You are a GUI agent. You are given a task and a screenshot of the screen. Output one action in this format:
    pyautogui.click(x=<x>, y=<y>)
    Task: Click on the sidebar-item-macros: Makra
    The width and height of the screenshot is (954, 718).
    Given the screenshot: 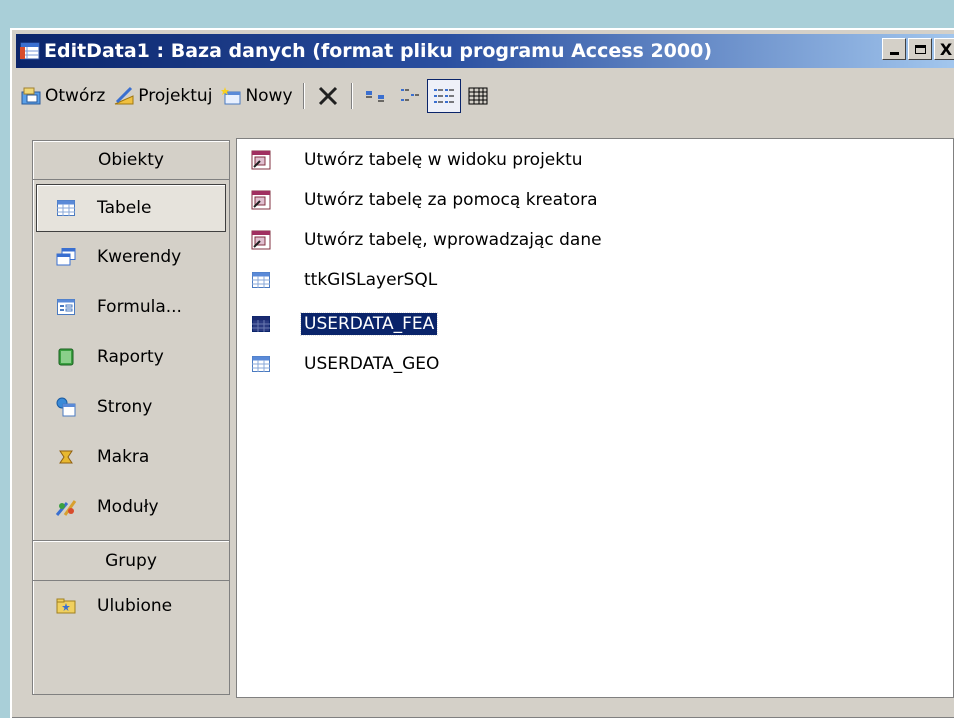 What is the action you would take?
    pyautogui.click(x=131, y=457)
    